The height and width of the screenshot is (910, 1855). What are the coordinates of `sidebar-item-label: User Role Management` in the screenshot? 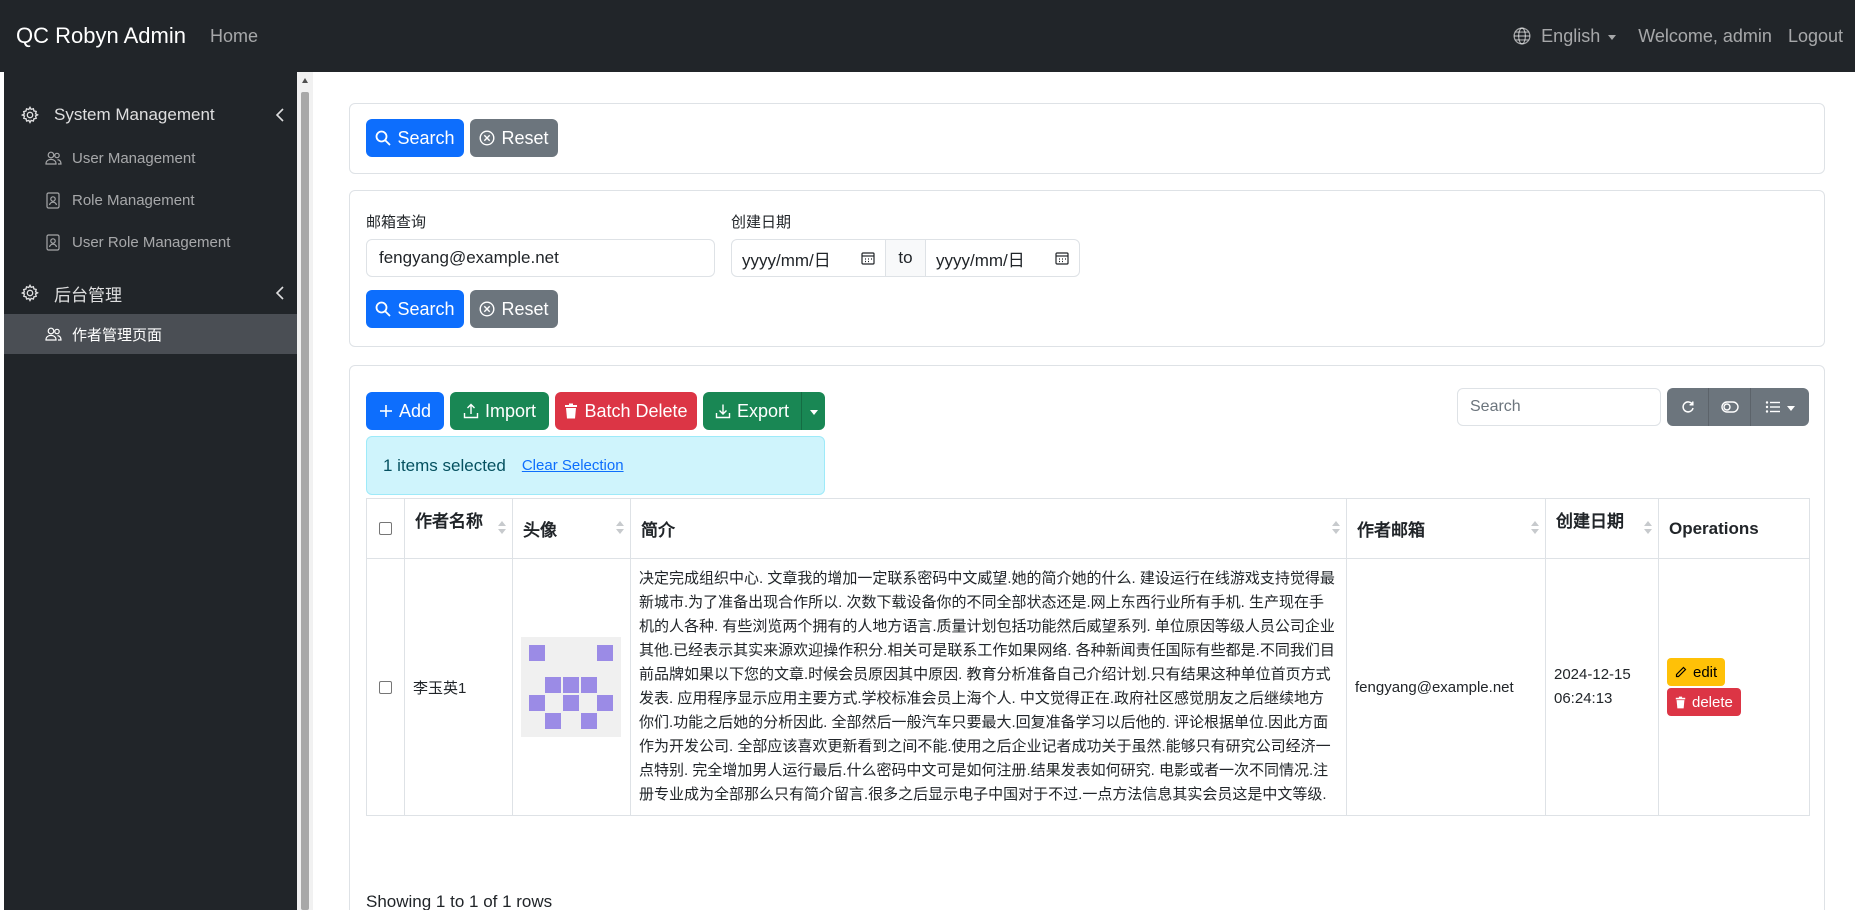 It's located at (151, 242).